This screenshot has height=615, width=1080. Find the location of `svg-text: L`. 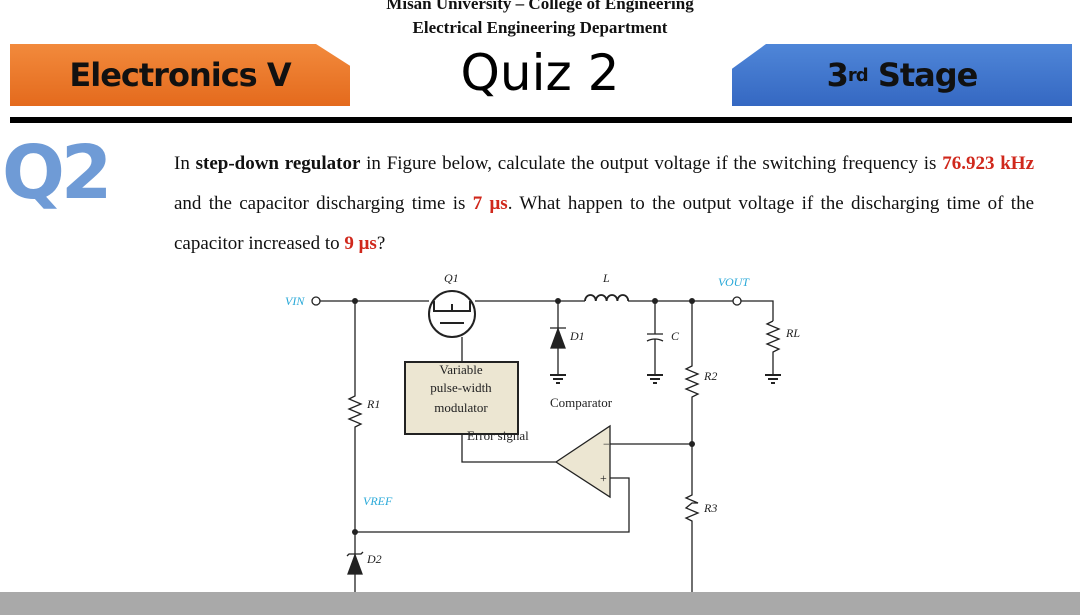

svg-text: L is located at coordinates (606, 278).